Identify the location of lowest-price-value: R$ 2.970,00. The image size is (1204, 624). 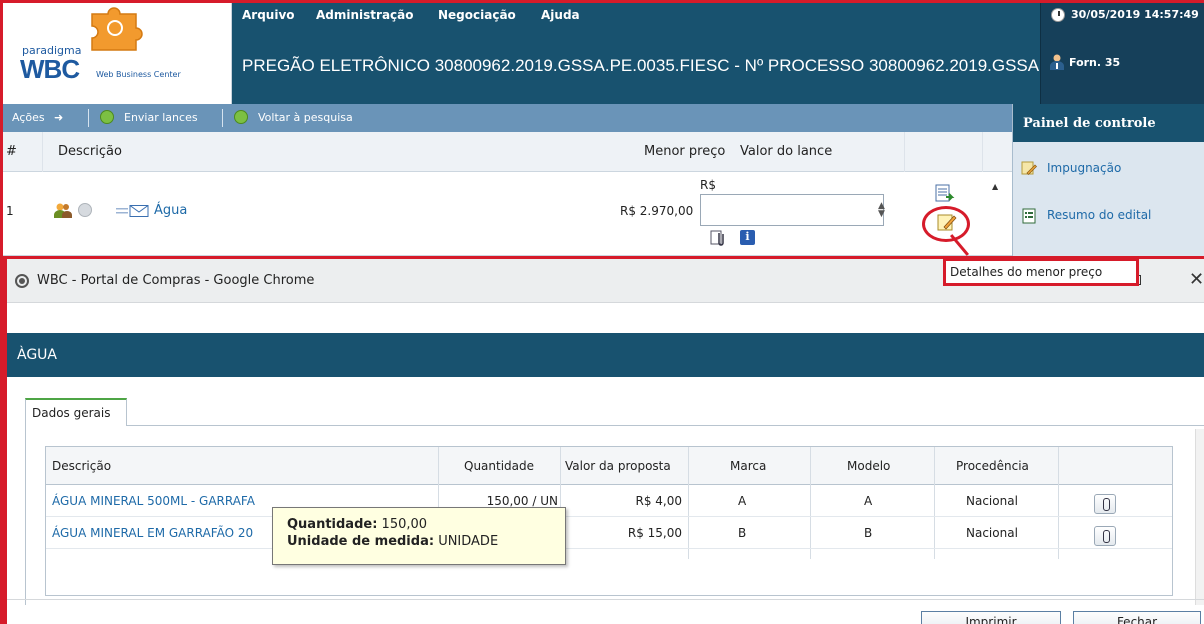
(657, 211).